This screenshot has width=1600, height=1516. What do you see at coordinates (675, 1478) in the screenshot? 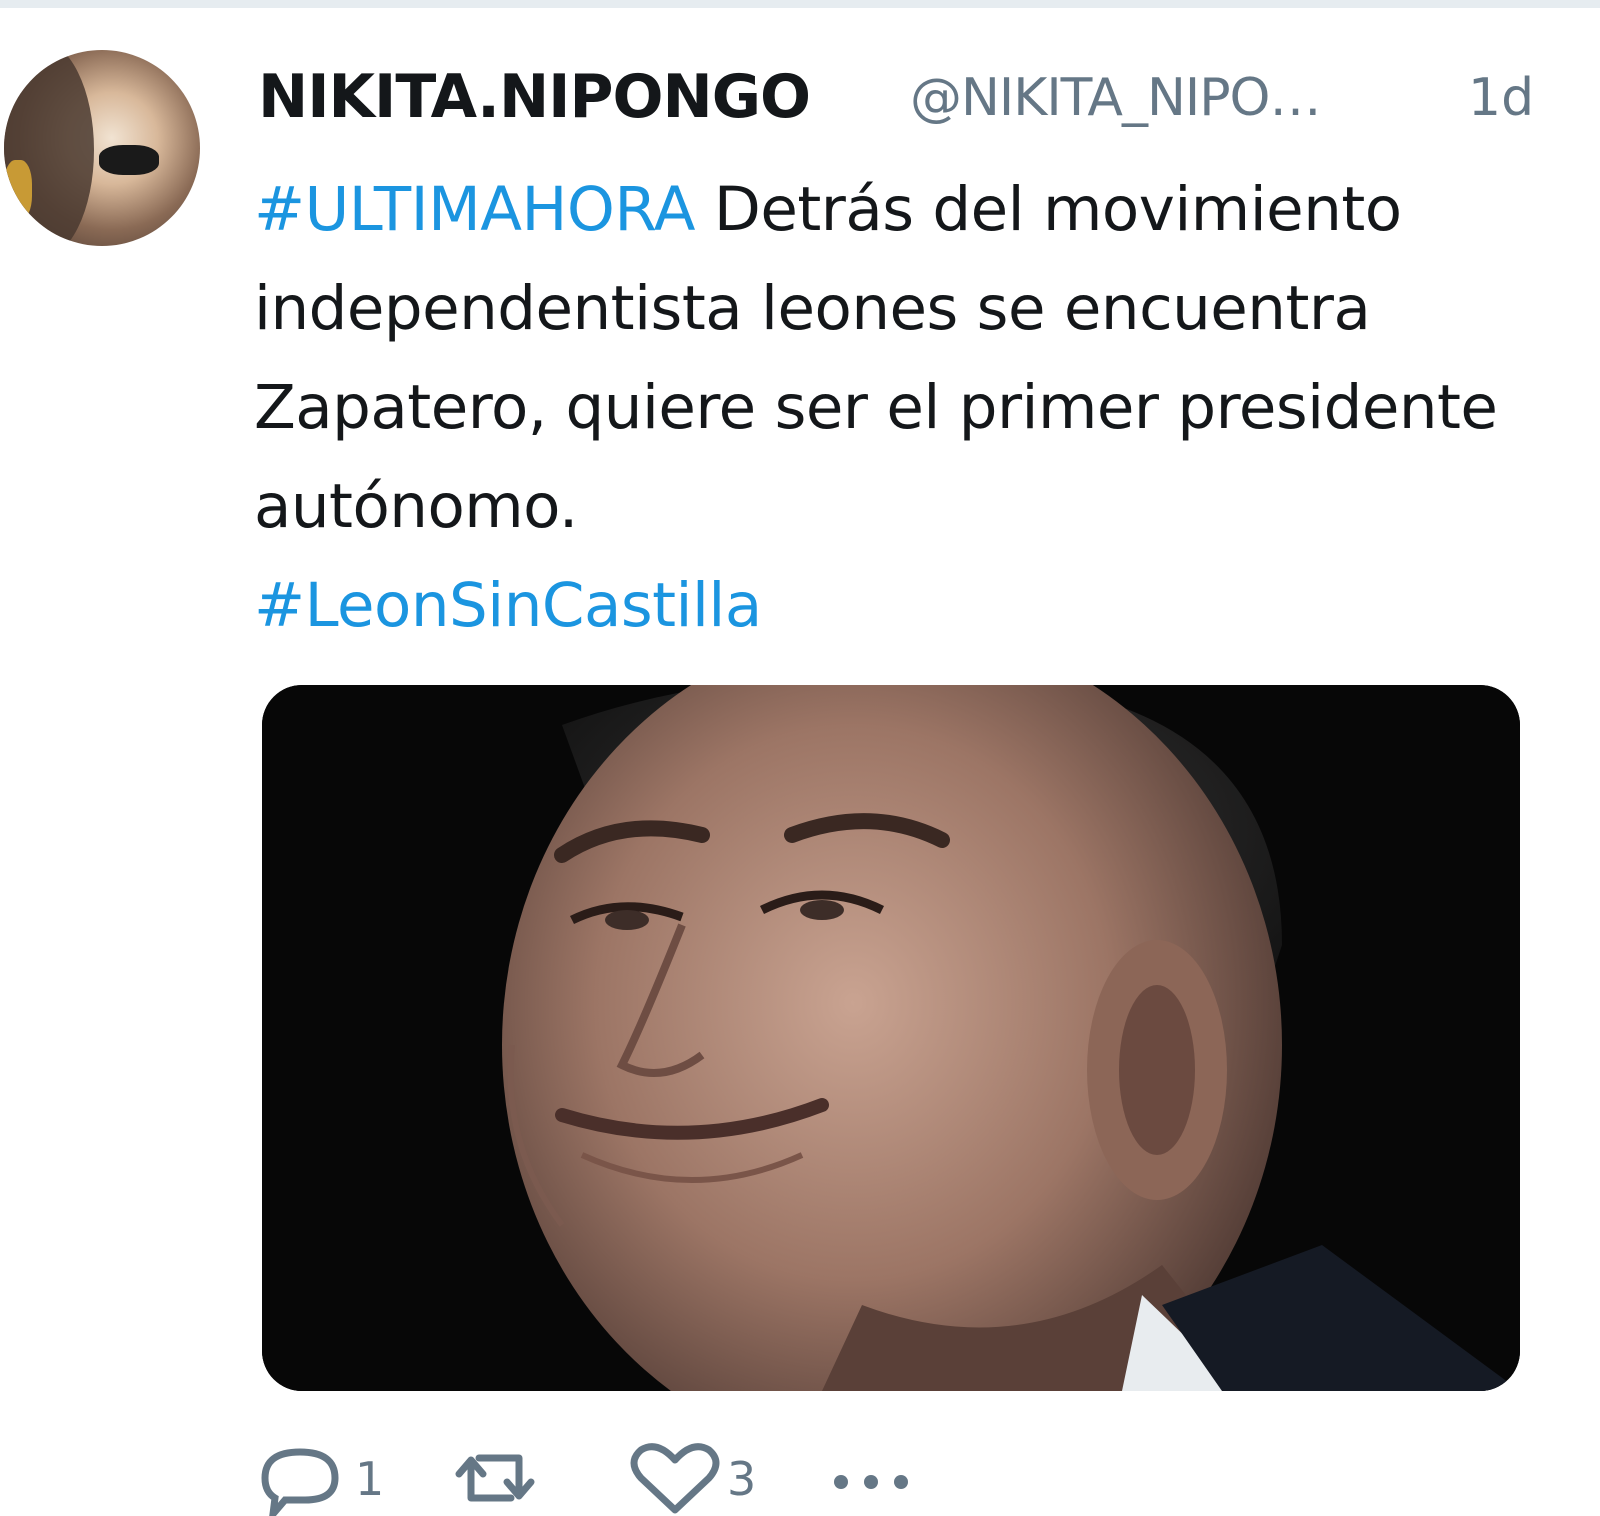
I see `heart-icon` at bounding box center [675, 1478].